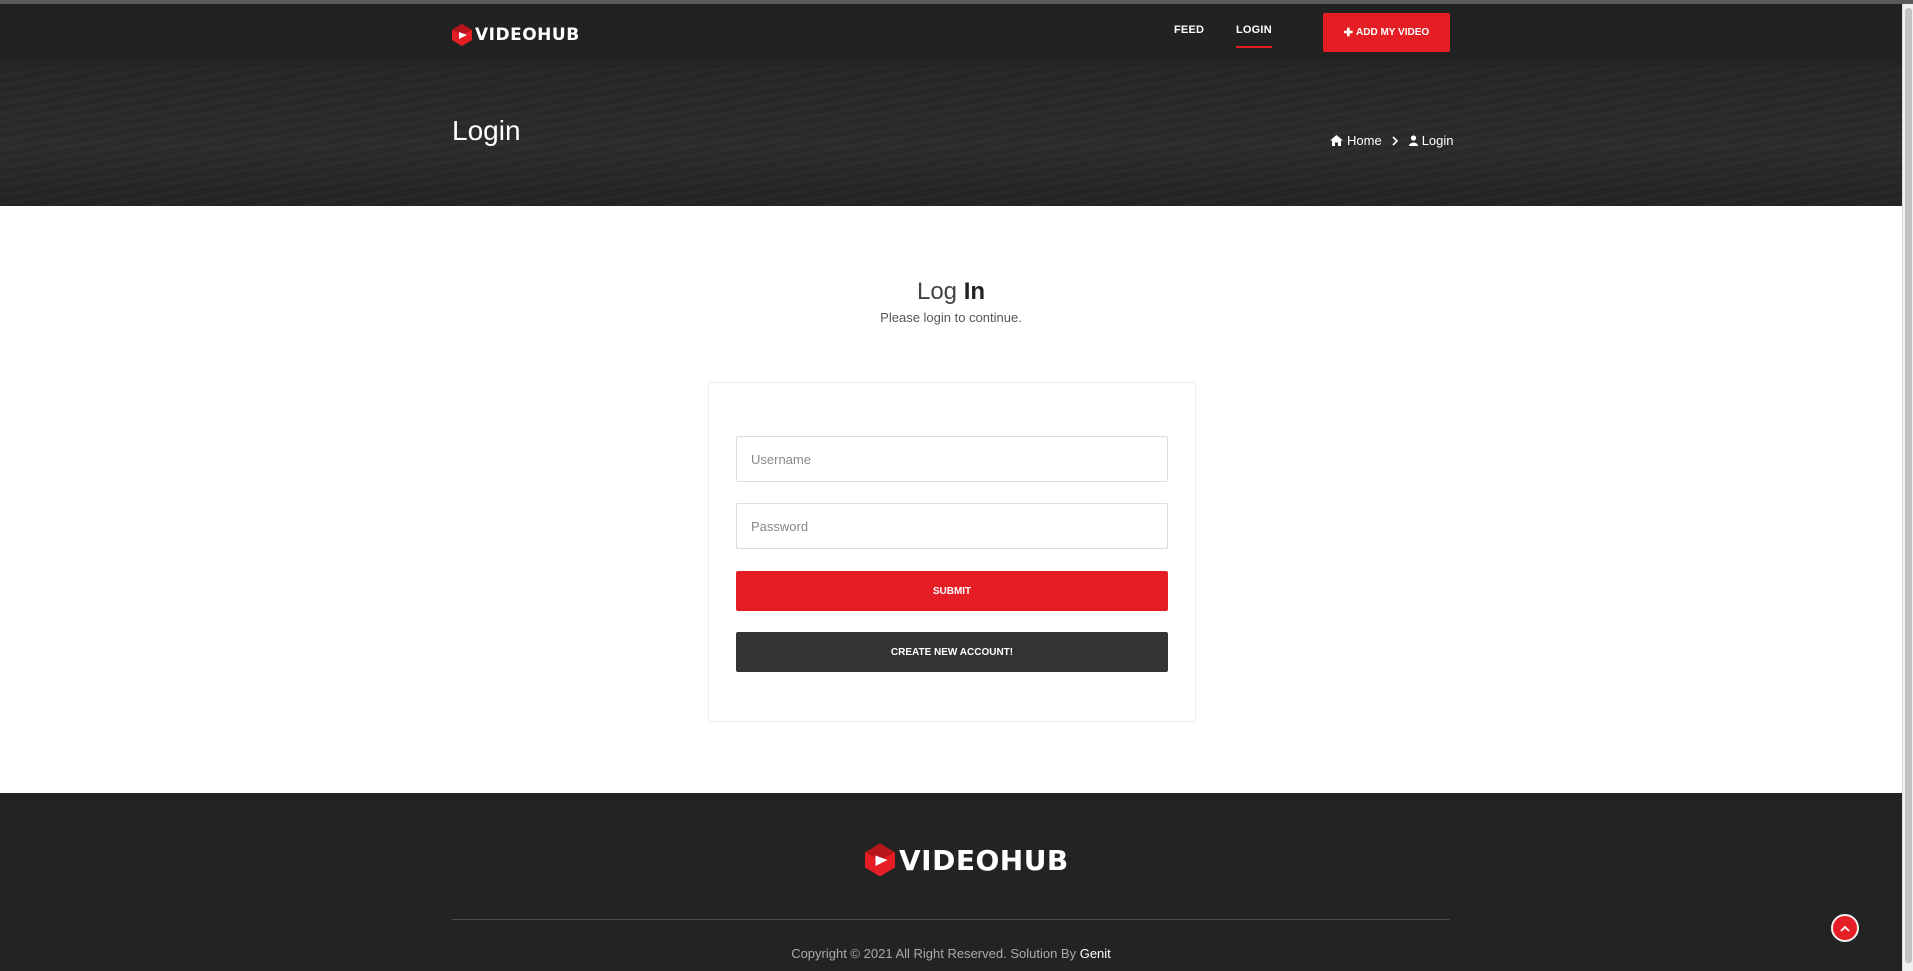 The image size is (1913, 971). I want to click on password-input, so click(952, 526).